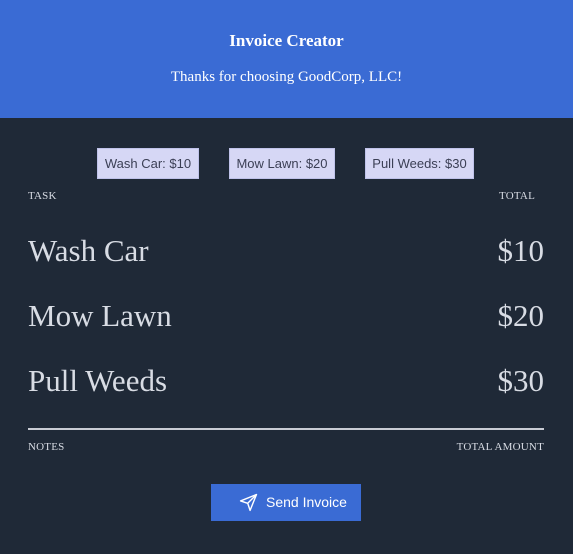 This screenshot has height=554, width=576. Describe the element at coordinates (148, 163) in the screenshot. I see `add-wash-car-button: Wash Car: $10` at that location.